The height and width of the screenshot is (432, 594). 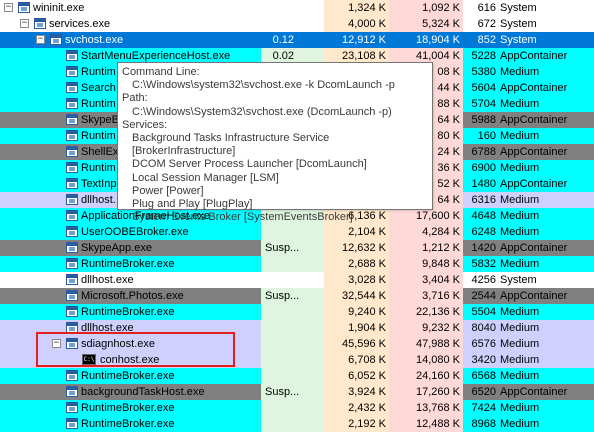 What do you see at coordinates (116, 248) in the screenshot?
I see `process-name: SkypeApp.exe` at bounding box center [116, 248].